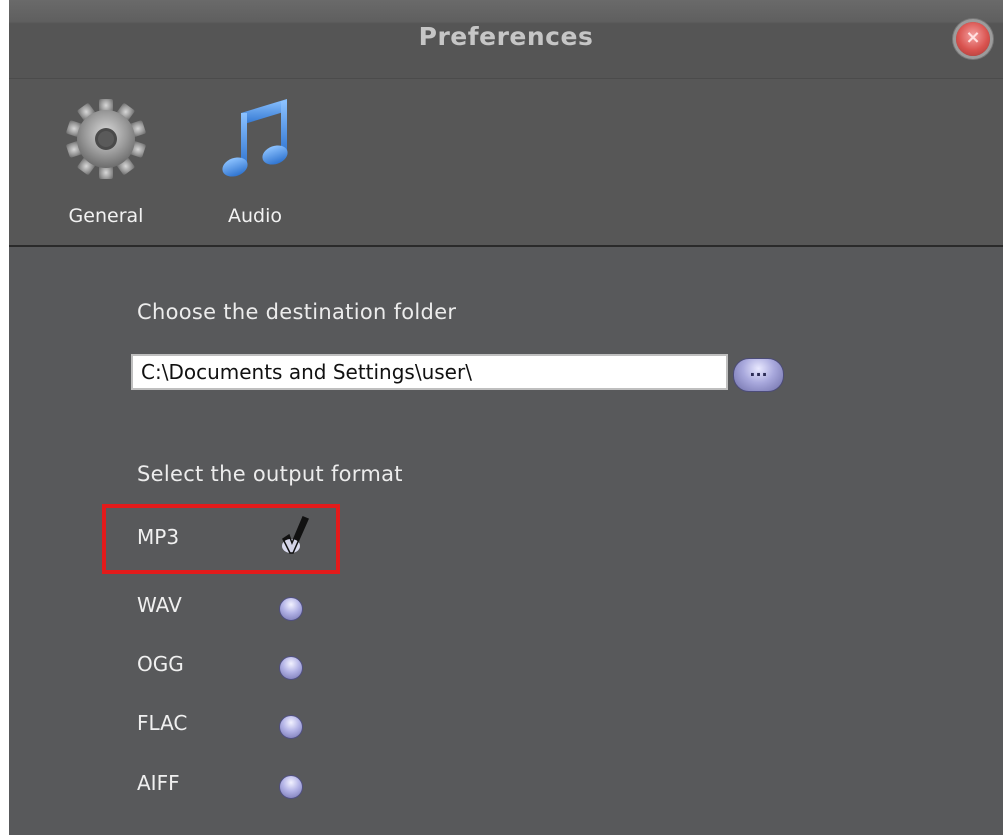 Image resolution: width=1003 pixels, height=835 pixels. I want to click on format-label: OGG, so click(160, 664).